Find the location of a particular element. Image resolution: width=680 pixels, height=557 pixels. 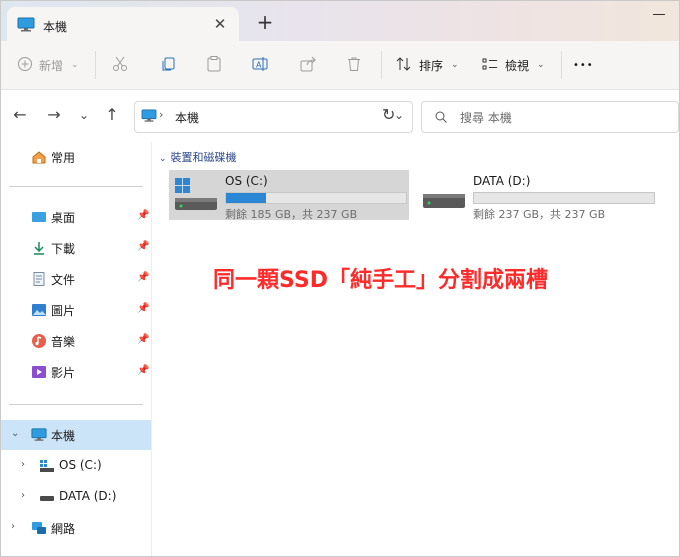

sidebar-item-home: 常用 is located at coordinates (76, 157).